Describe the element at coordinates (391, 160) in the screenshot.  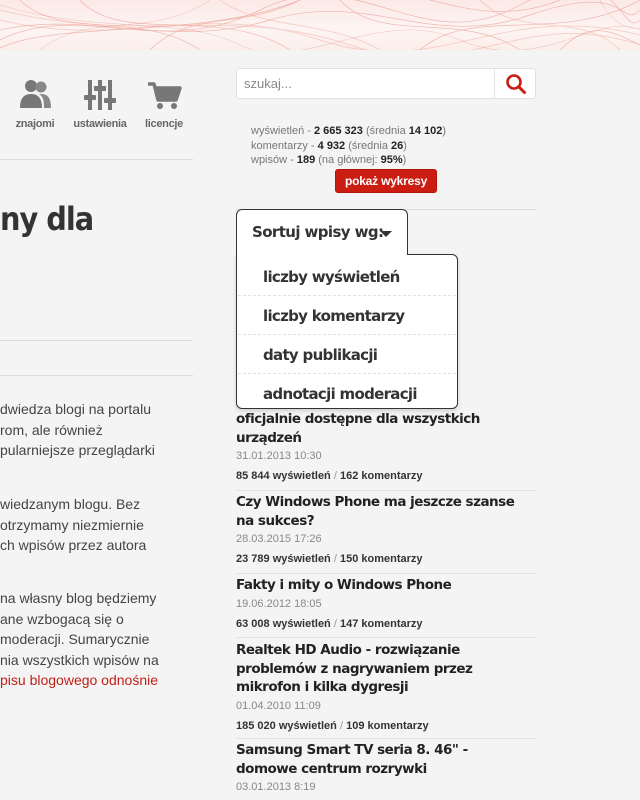
I see `stats-value: 95%` at that location.